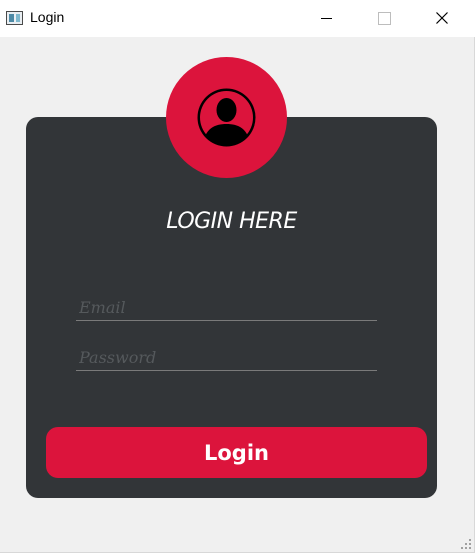 The width and height of the screenshot is (475, 553). Describe the element at coordinates (226, 358) in the screenshot. I see `password-field` at that location.